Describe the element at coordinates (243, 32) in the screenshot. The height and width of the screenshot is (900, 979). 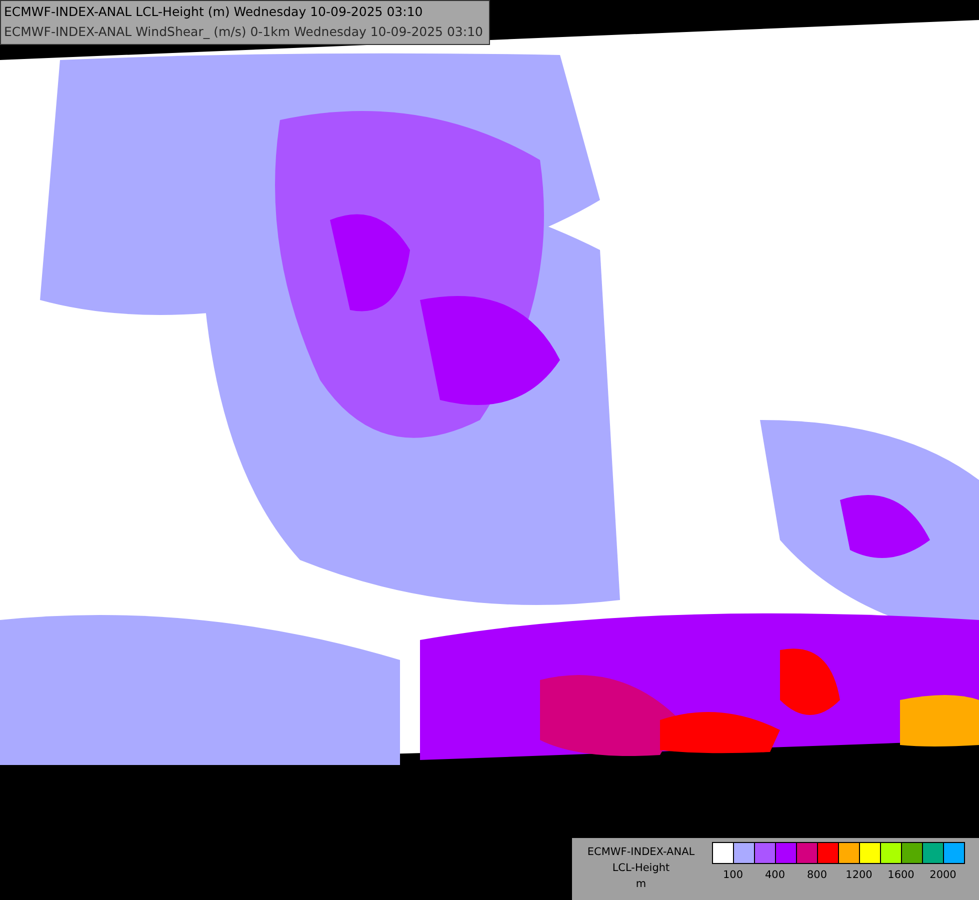
I see `map-title: ECMWF-INDEX-ANAL WindShear_ (m/s) 0-1km Wednesday 10-09-2025 03:10` at that location.